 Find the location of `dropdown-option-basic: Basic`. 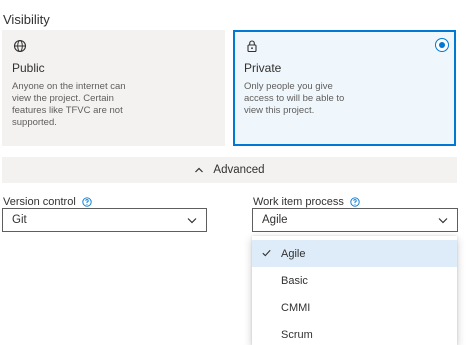

dropdown-option-basic: Basic is located at coordinates (354, 280).